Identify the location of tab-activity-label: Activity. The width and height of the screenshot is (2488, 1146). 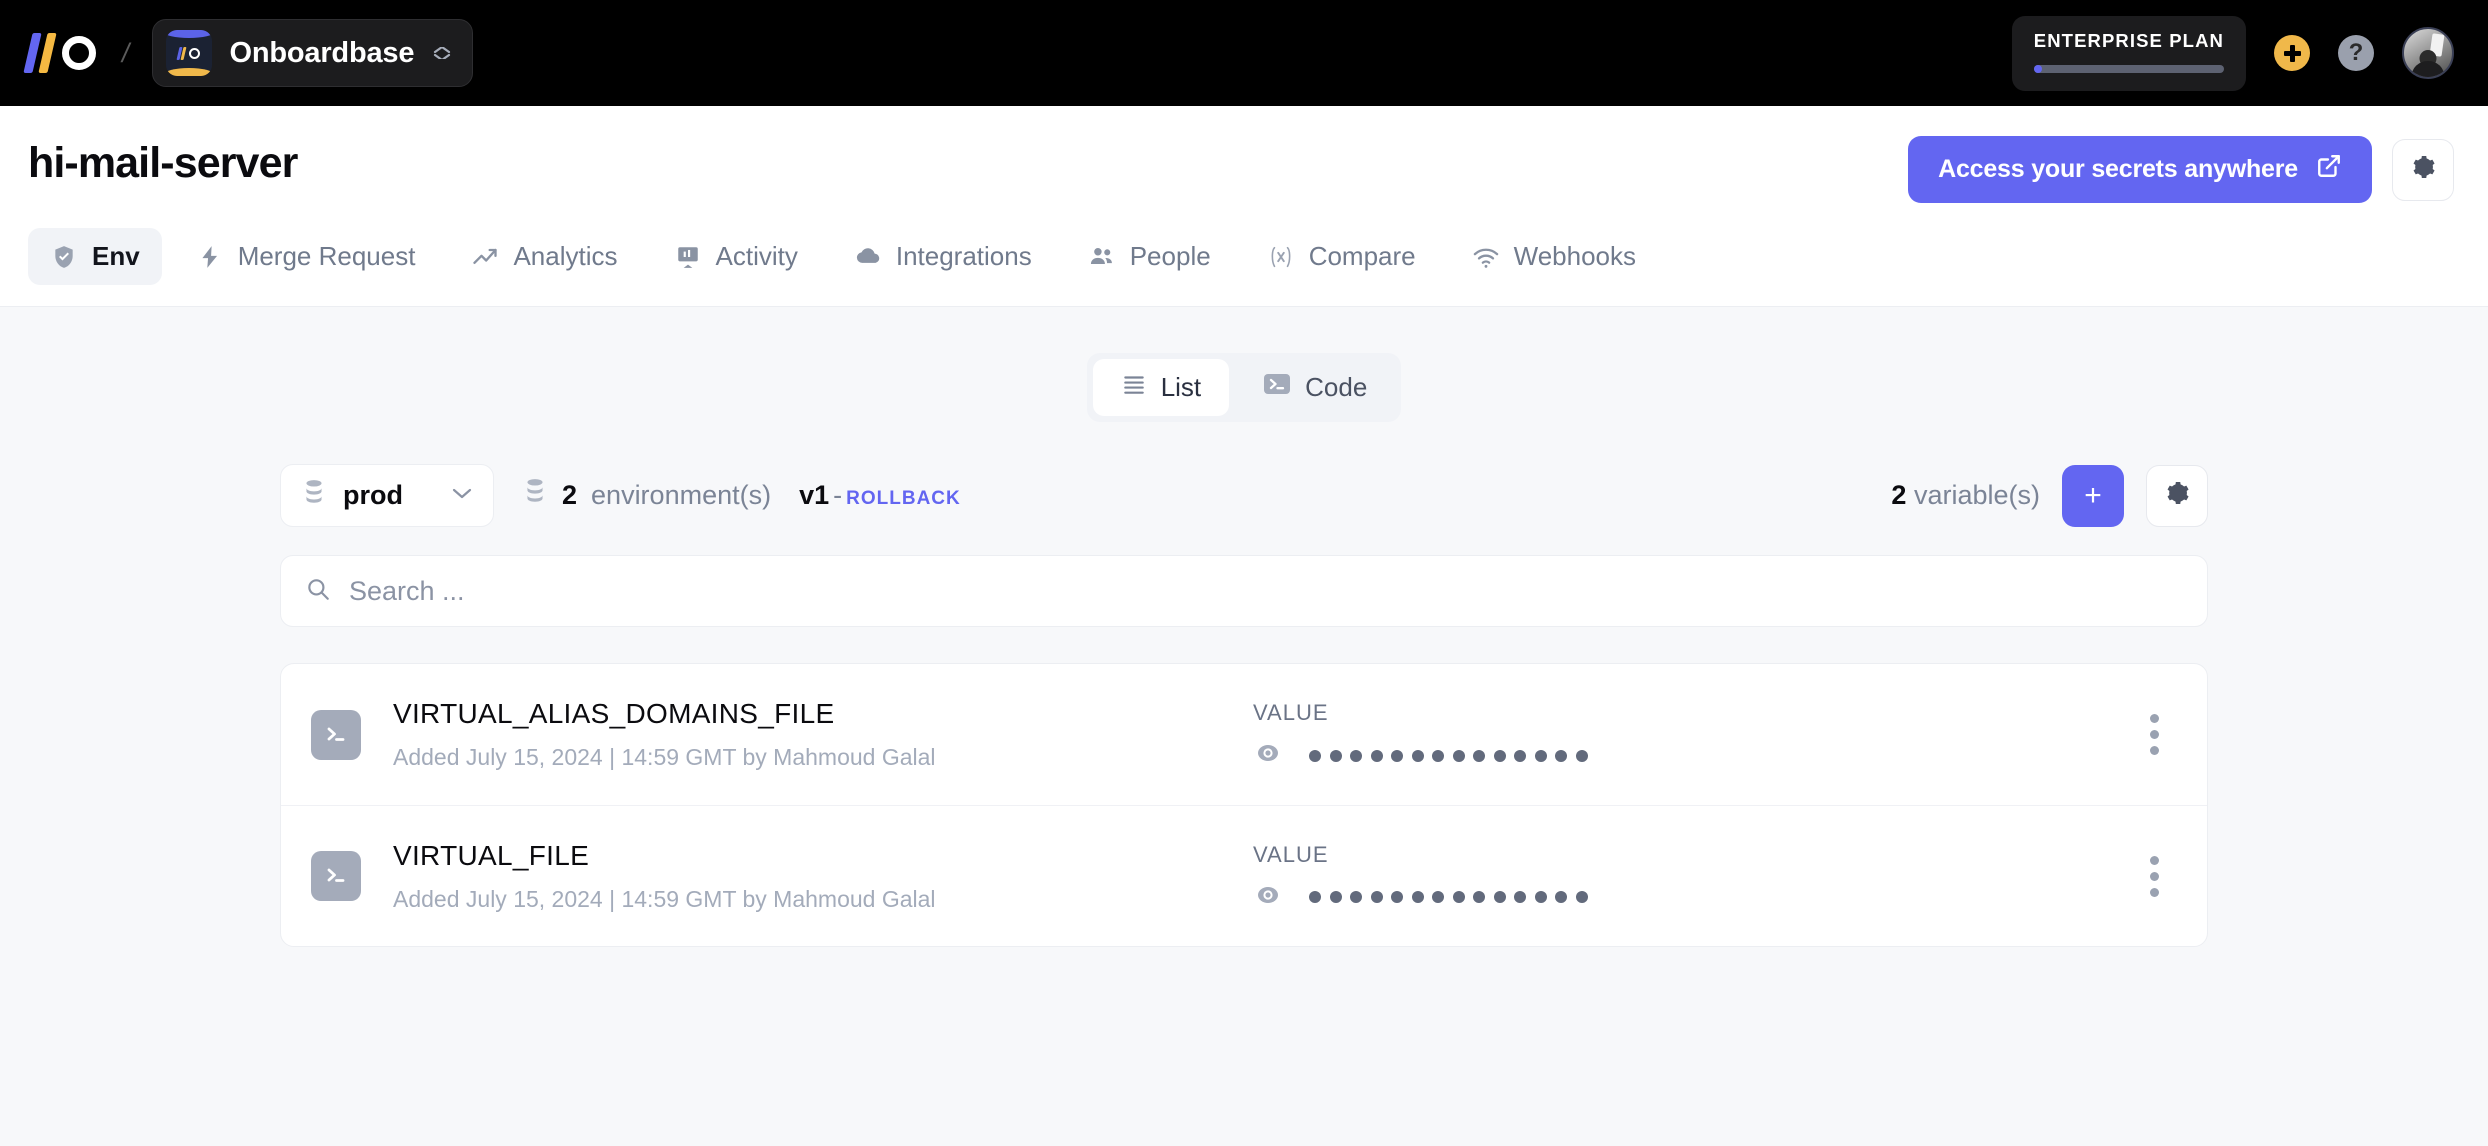
(756, 256).